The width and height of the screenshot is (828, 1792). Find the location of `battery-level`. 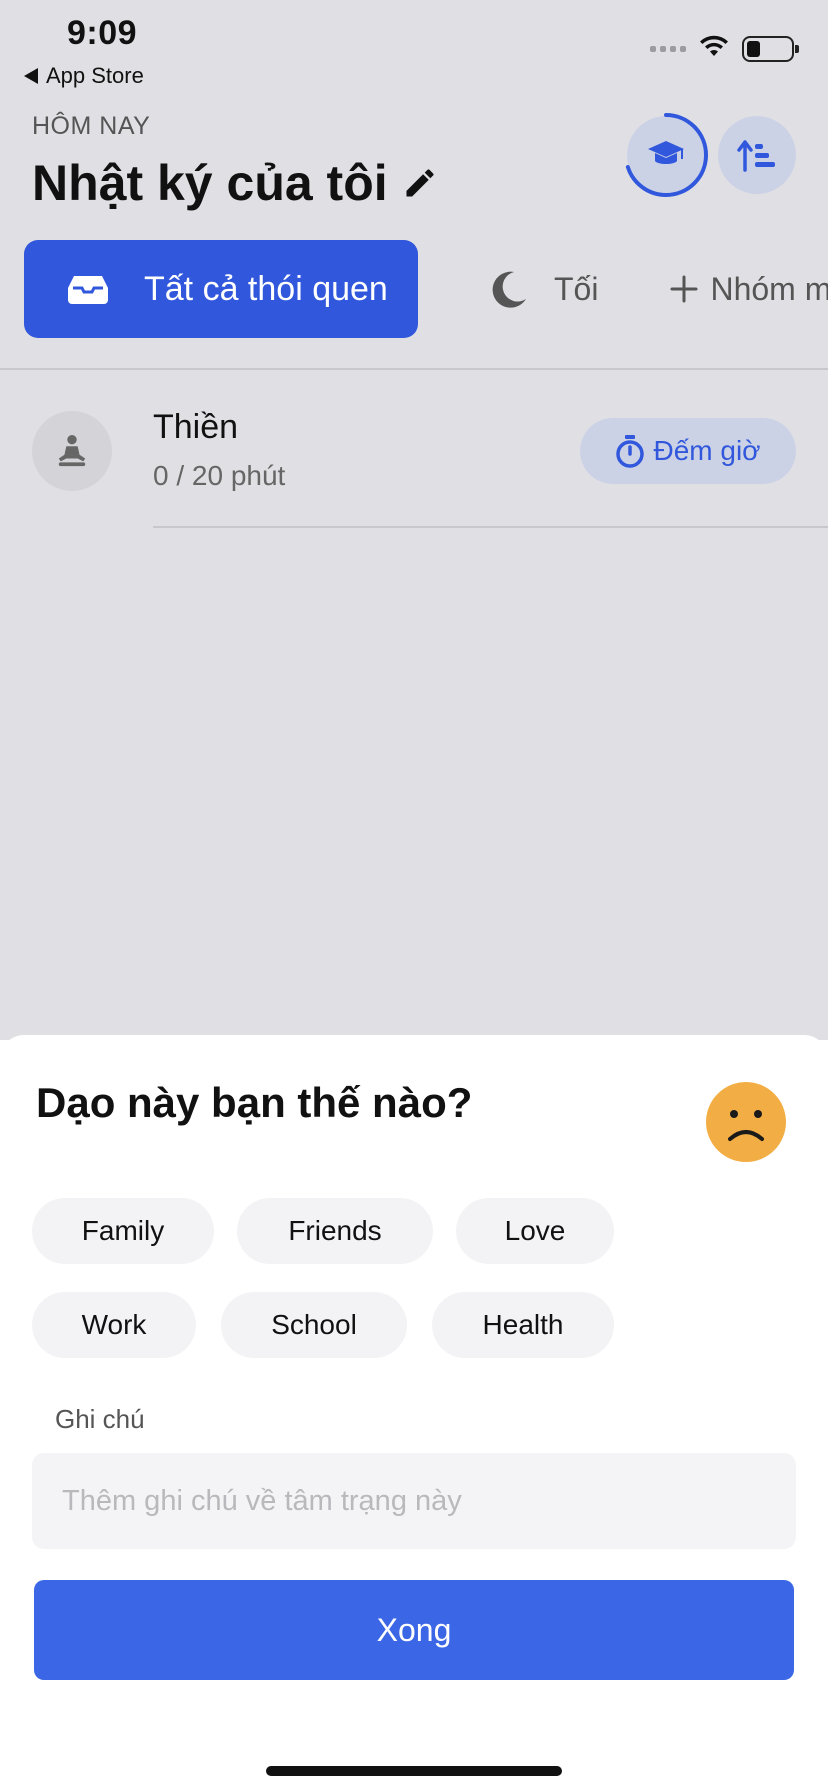

battery-level is located at coordinates (753, 48).